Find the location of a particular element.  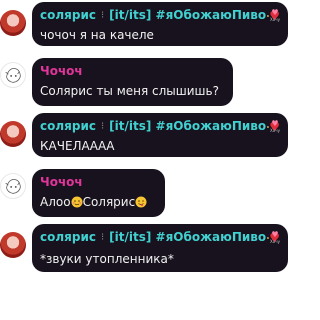

message-bubble: Чочоч Солярис ты меня слышишь? is located at coordinates (132, 82).